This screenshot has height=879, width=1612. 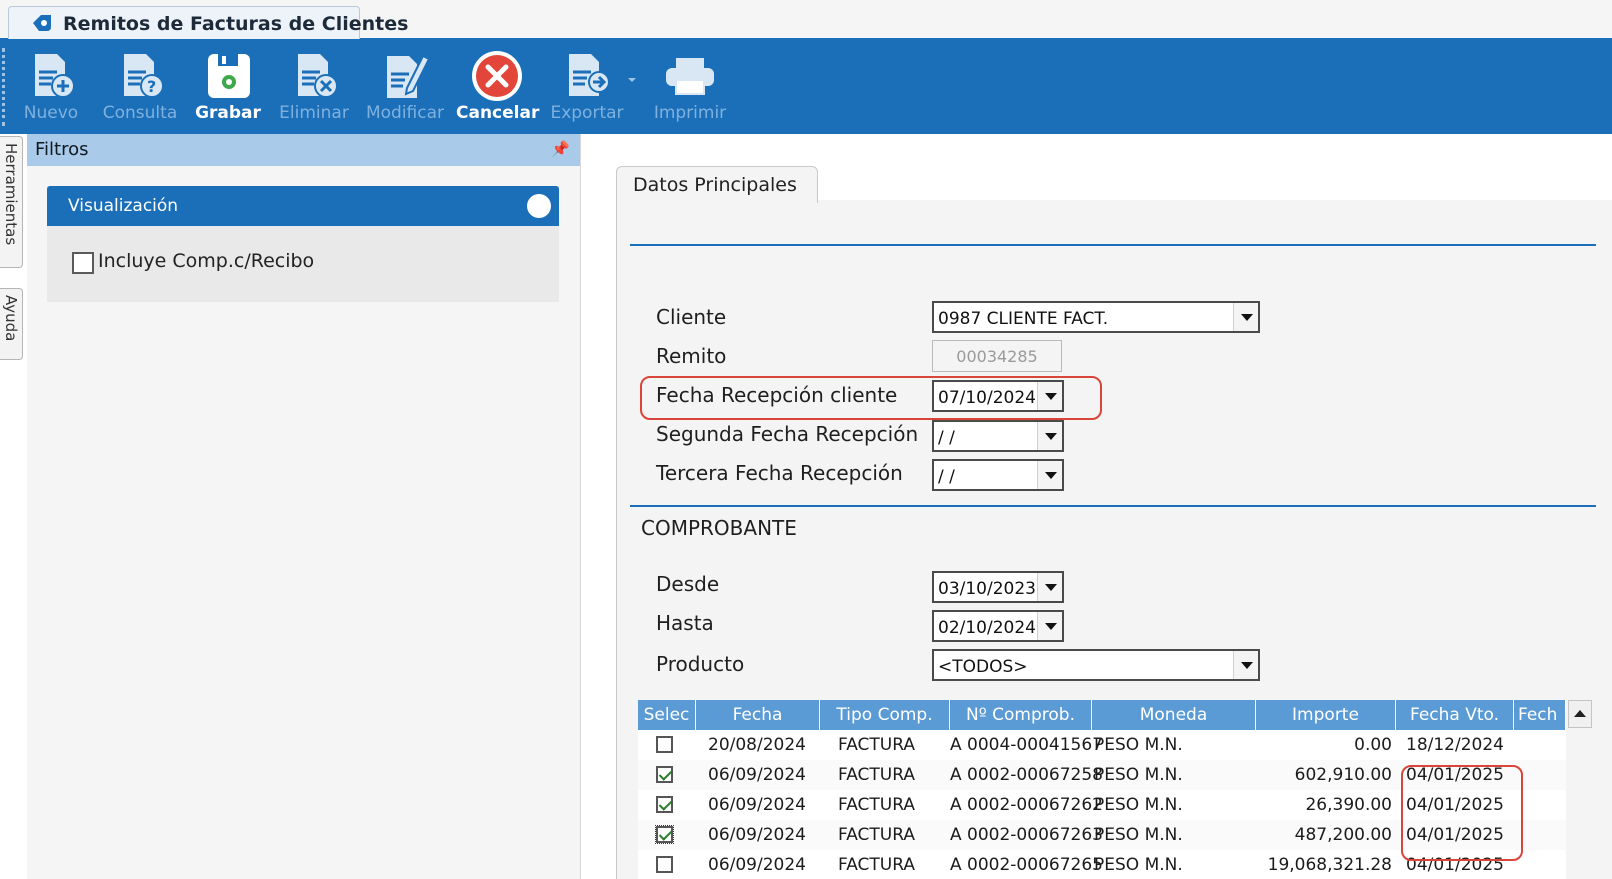 What do you see at coordinates (303, 206) in the screenshot?
I see `visualizacion-header: Visualización` at bounding box center [303, 206].